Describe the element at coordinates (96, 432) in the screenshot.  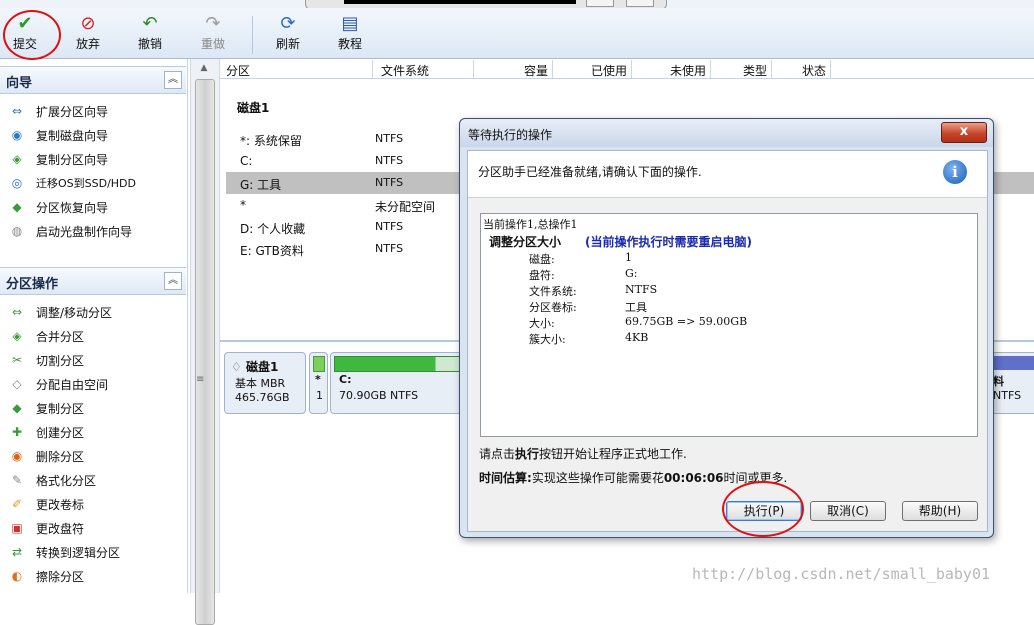
I see `nav-item-create-partition: ✚ 创建分区` at that location.